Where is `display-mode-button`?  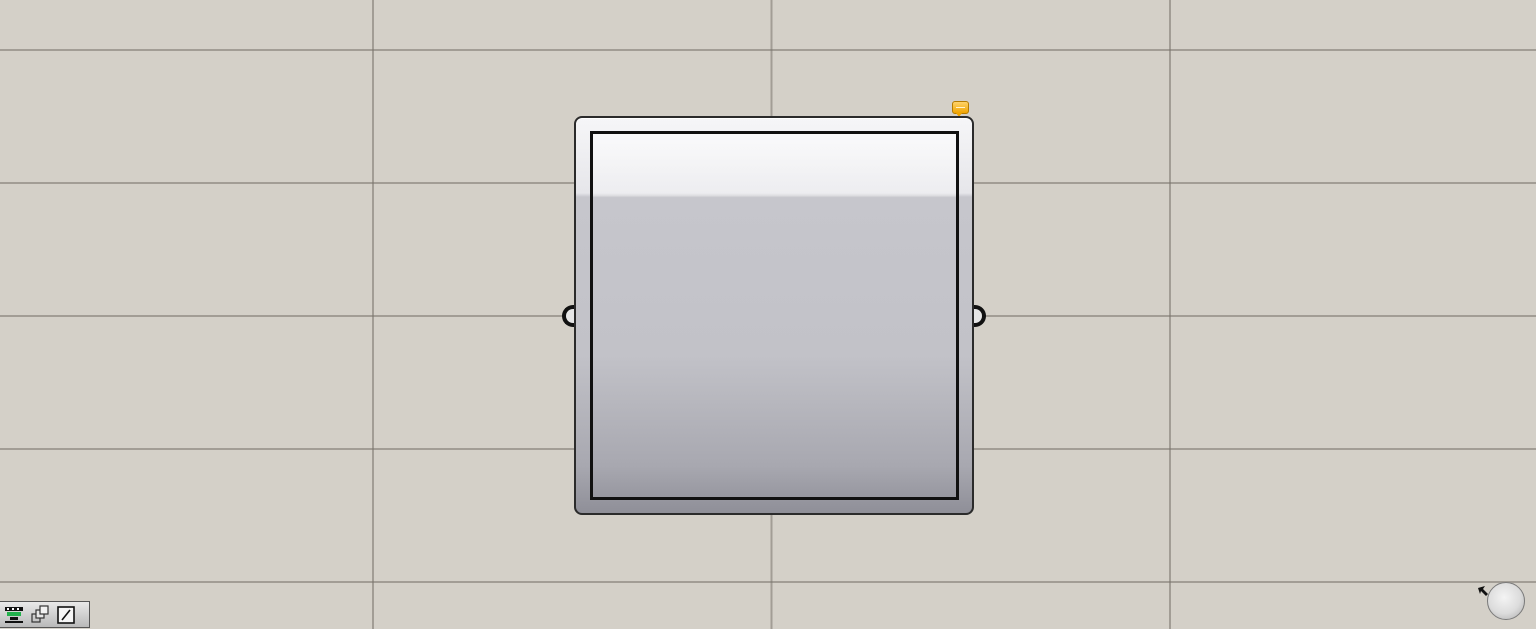 display-mode-button is located at coordinates (40, 614).